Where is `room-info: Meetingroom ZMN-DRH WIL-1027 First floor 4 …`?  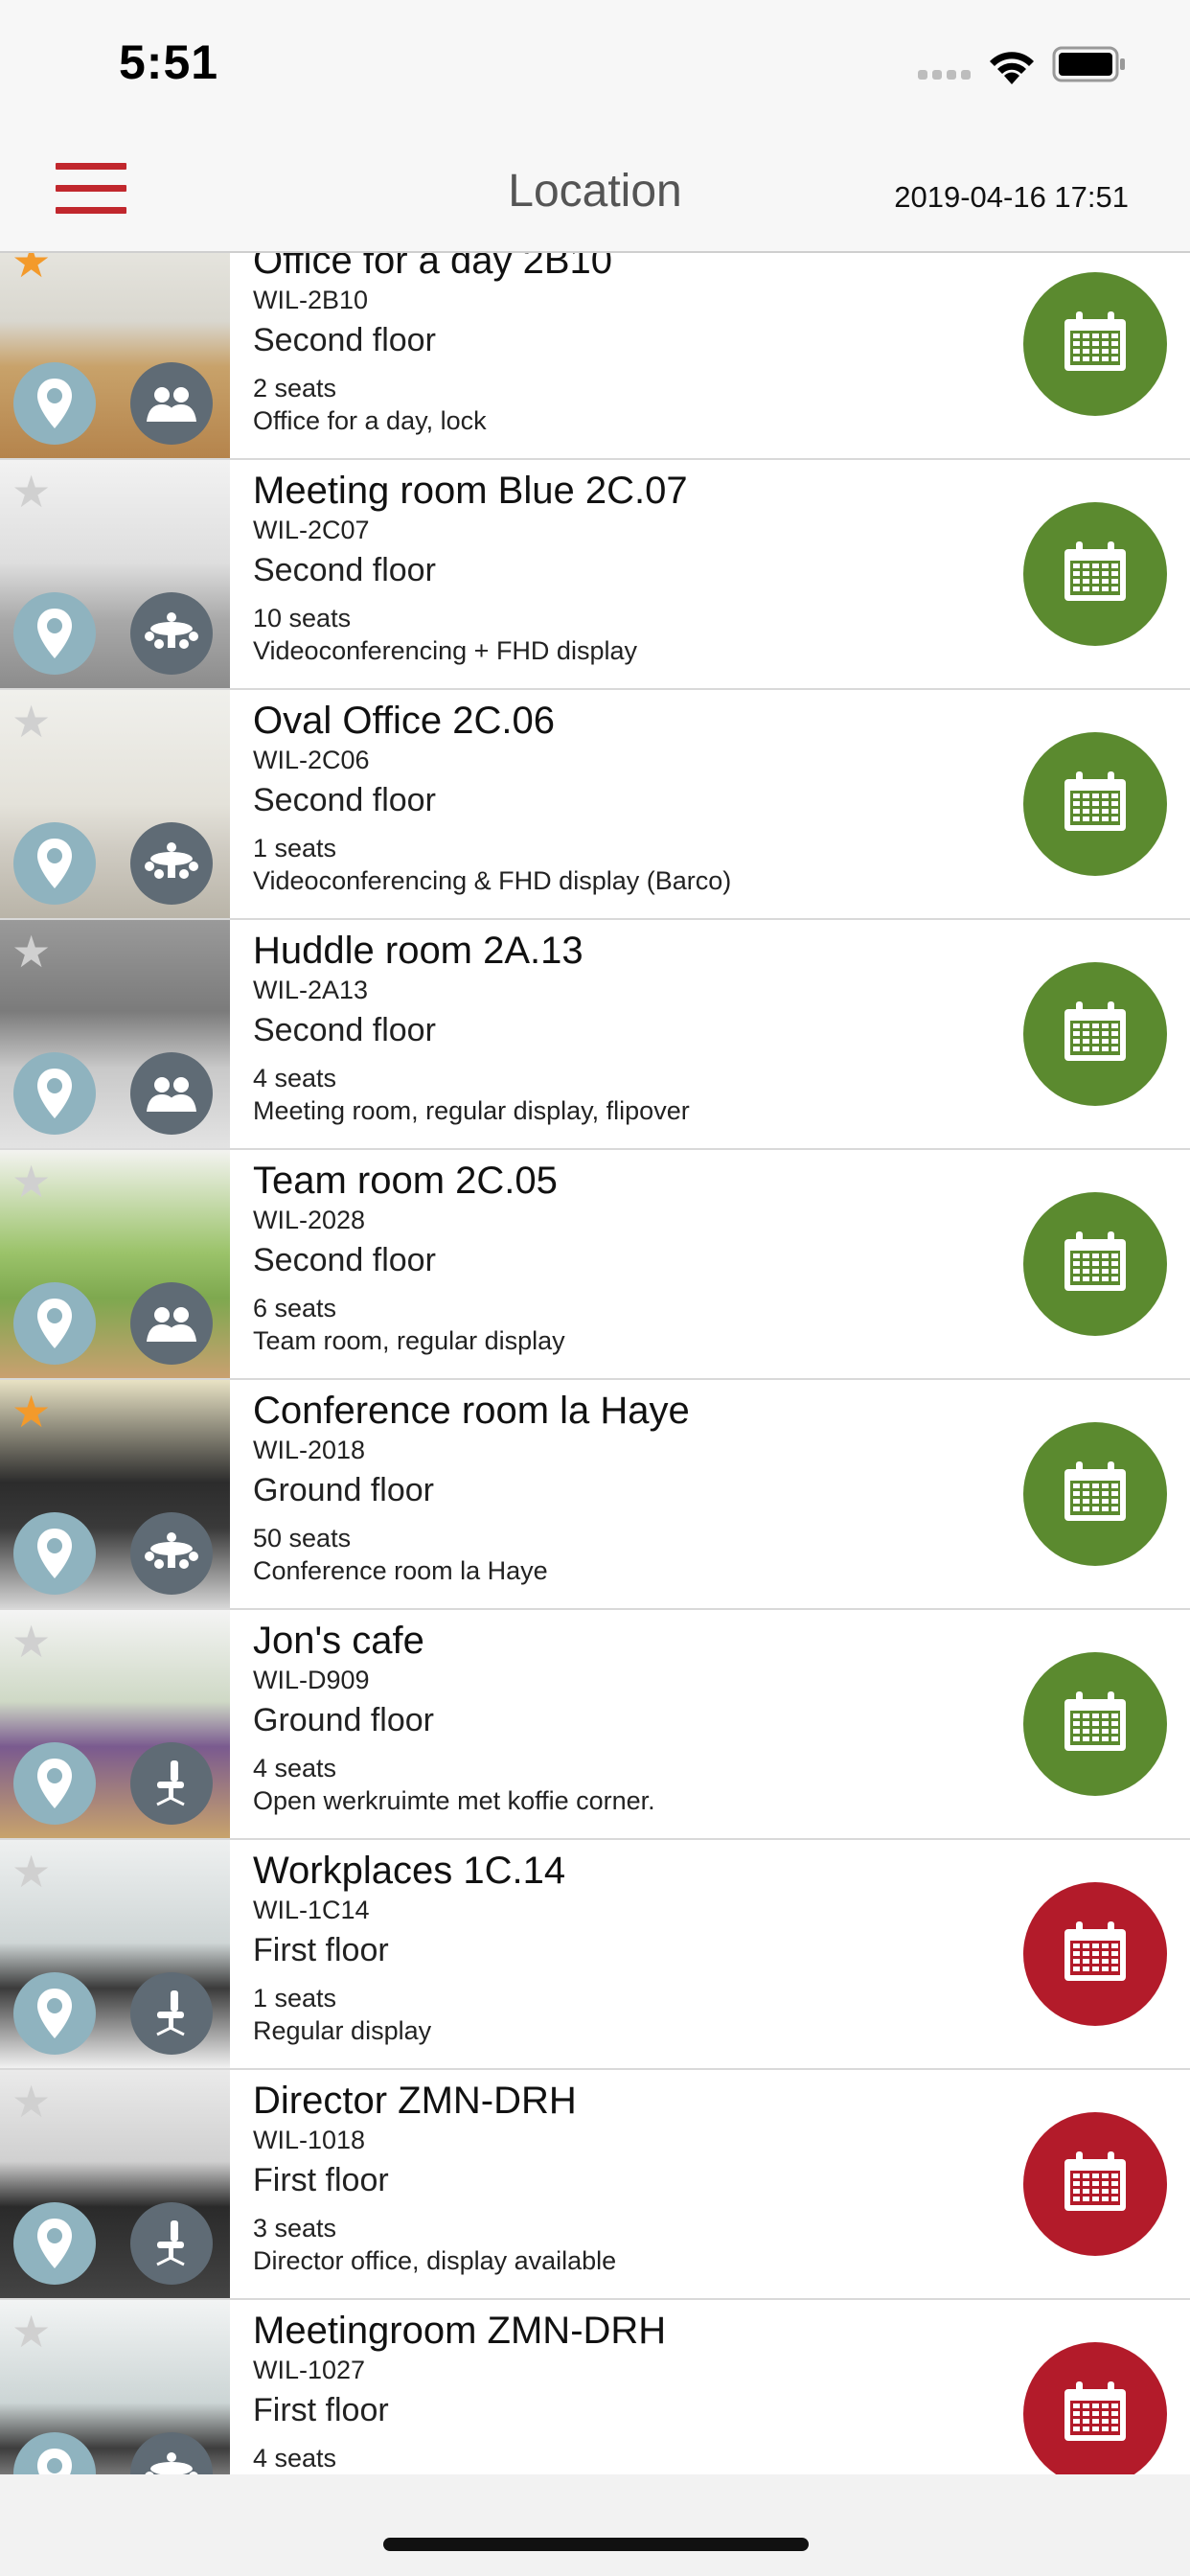
room-info: Meetingroom ZMN-DRH WIL-1027 First floor 4 … is located at coordinates (617, 2387).